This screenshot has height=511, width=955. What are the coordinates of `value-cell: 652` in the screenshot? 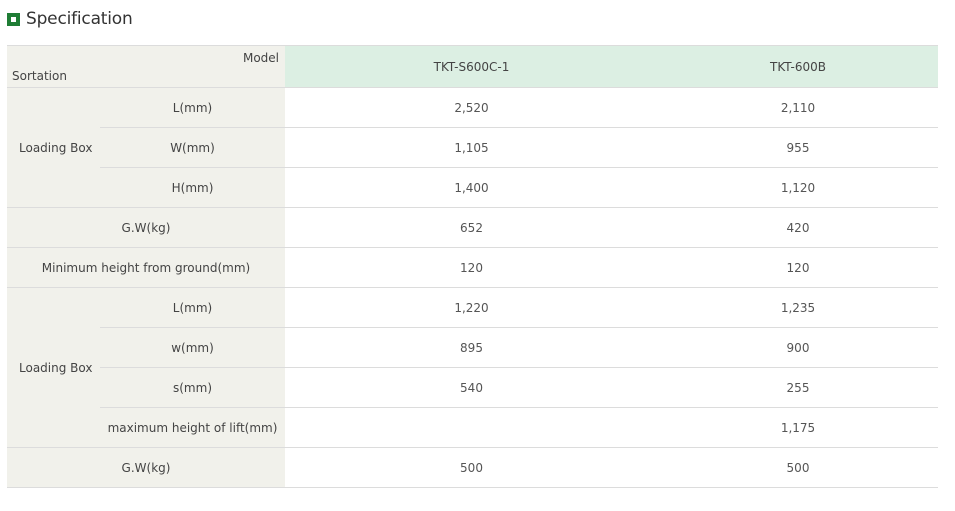 It's located at (471, 227).